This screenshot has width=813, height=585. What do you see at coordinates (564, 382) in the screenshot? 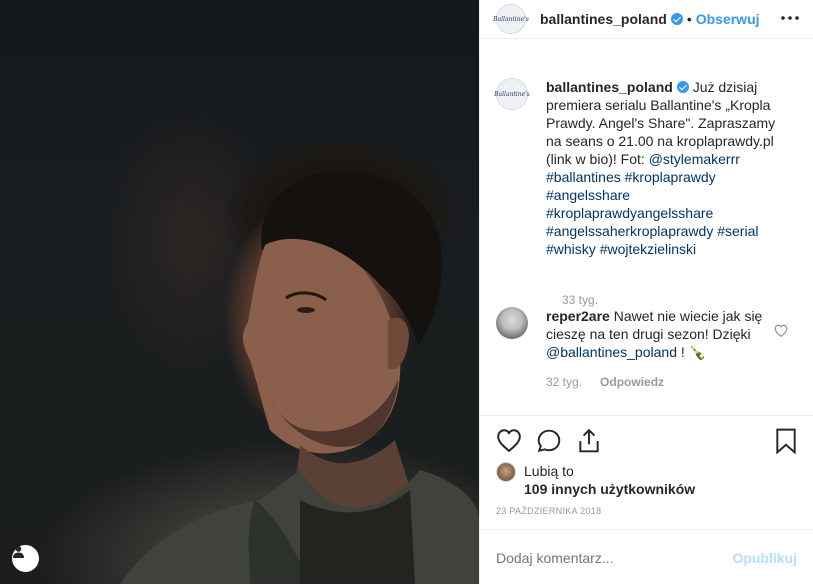
I see `comment-time: 32 tyg.` at bounding box center [564, 382].